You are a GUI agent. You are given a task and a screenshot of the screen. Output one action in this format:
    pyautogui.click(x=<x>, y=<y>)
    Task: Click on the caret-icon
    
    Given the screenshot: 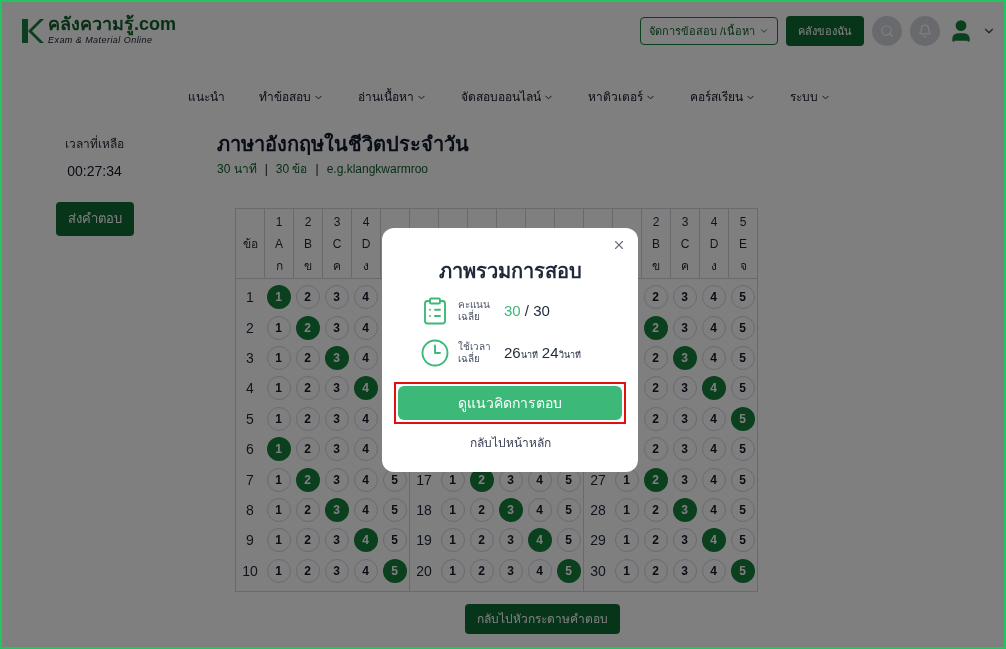 What is the action you would take?
    pyautogui.click(x=764, y=31)
    